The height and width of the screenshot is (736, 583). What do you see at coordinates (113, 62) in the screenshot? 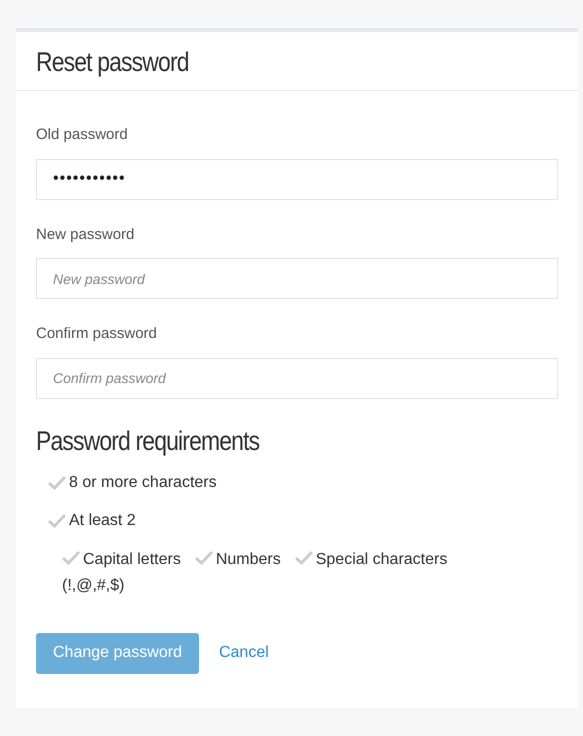
I see `card-title: Reset password` at bounding box center [113, 62].